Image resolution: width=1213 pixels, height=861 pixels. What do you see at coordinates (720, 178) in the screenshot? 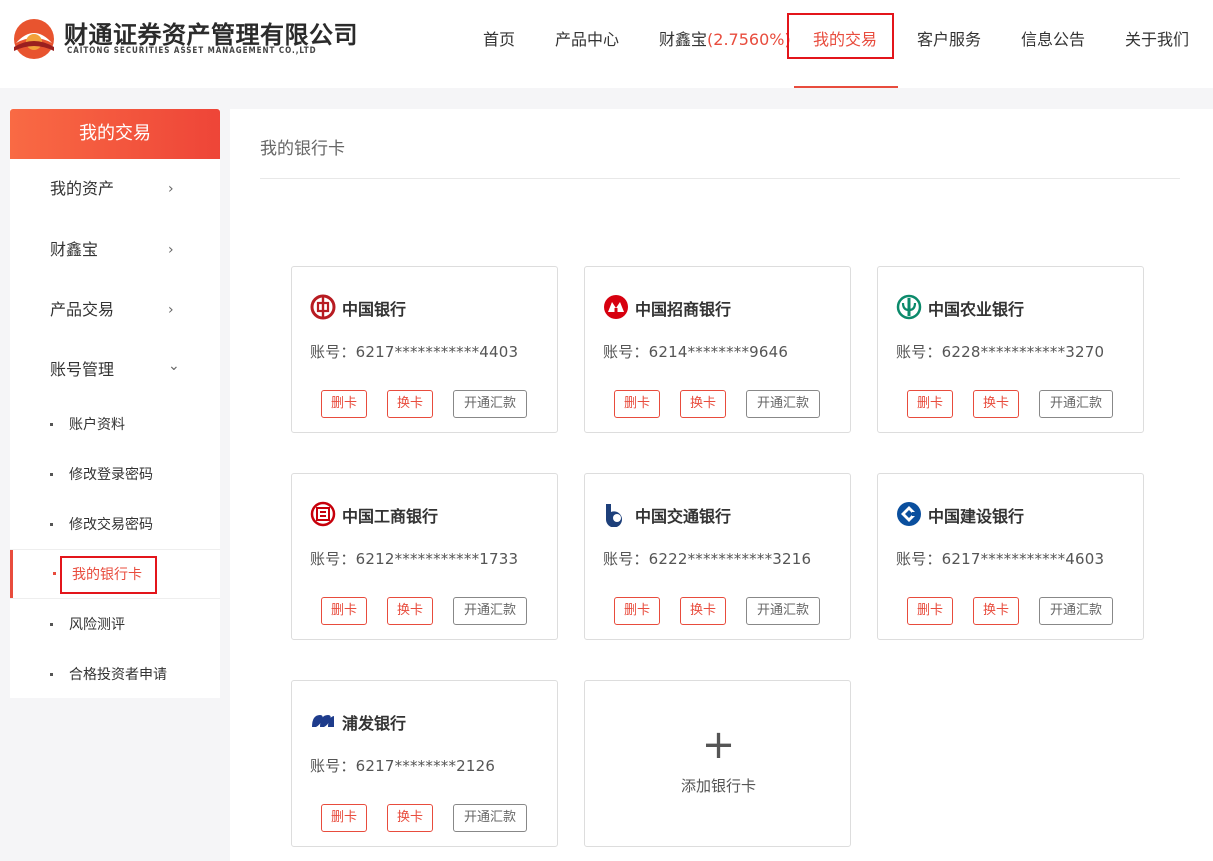
I see `title-divider` at bounding box center [720, 178].